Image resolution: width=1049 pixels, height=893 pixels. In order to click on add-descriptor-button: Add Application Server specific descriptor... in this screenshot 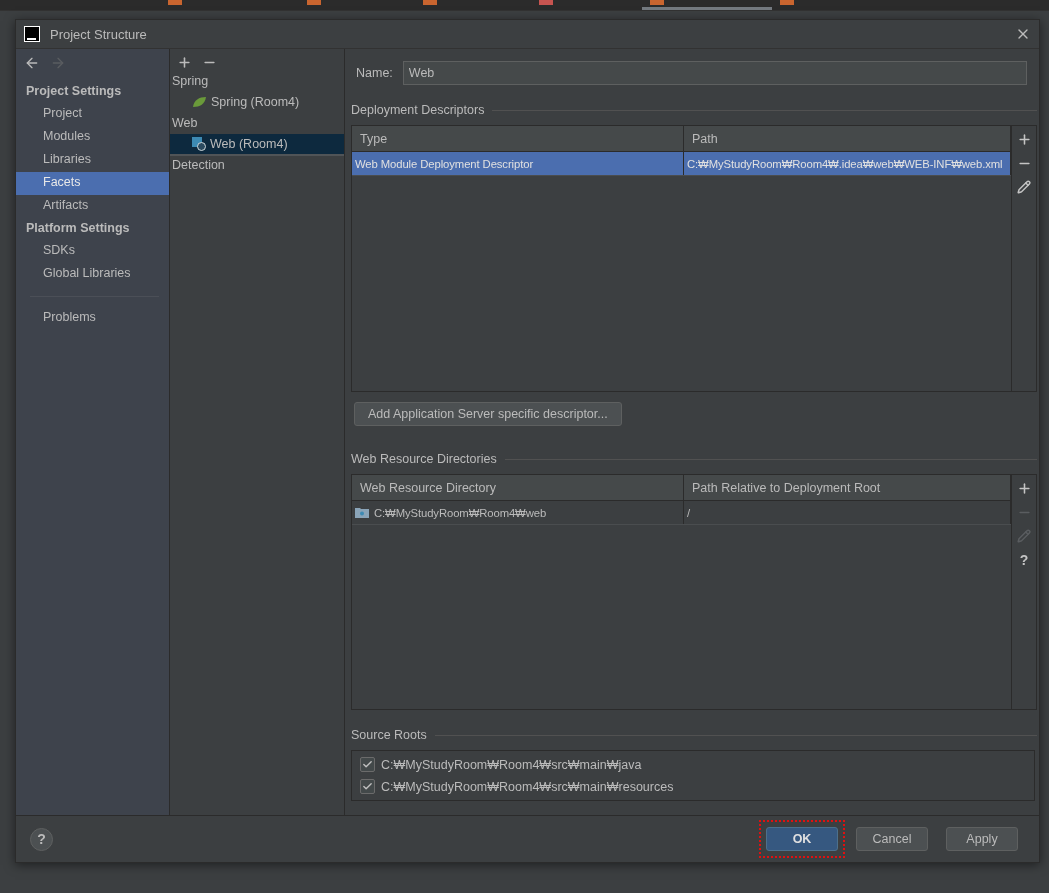, I will do `click(488, 414)`.